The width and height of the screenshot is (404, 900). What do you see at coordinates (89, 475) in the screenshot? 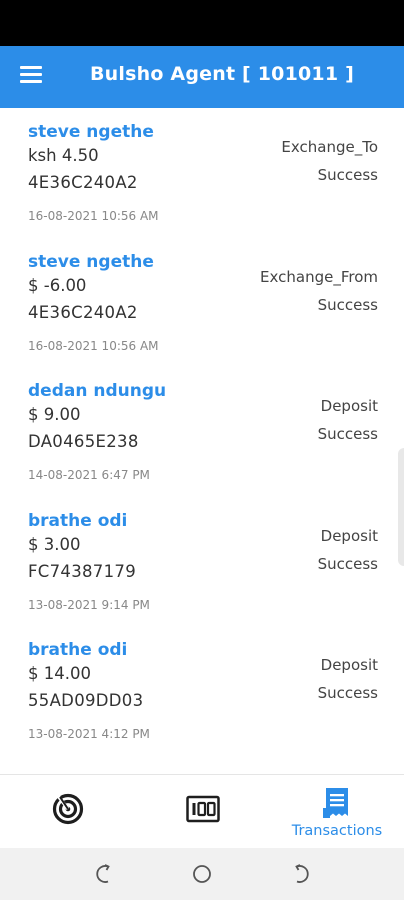
I see `transaction-date: 14-08-2021 6:47 PM` at bounding box center [89, 475].